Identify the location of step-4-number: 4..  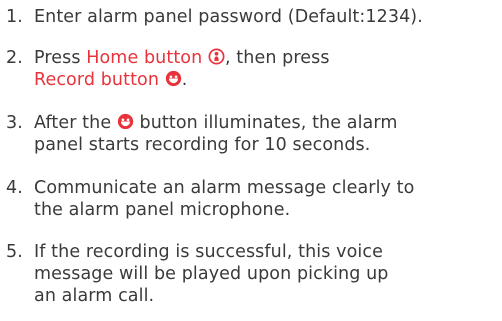
(14, 188).